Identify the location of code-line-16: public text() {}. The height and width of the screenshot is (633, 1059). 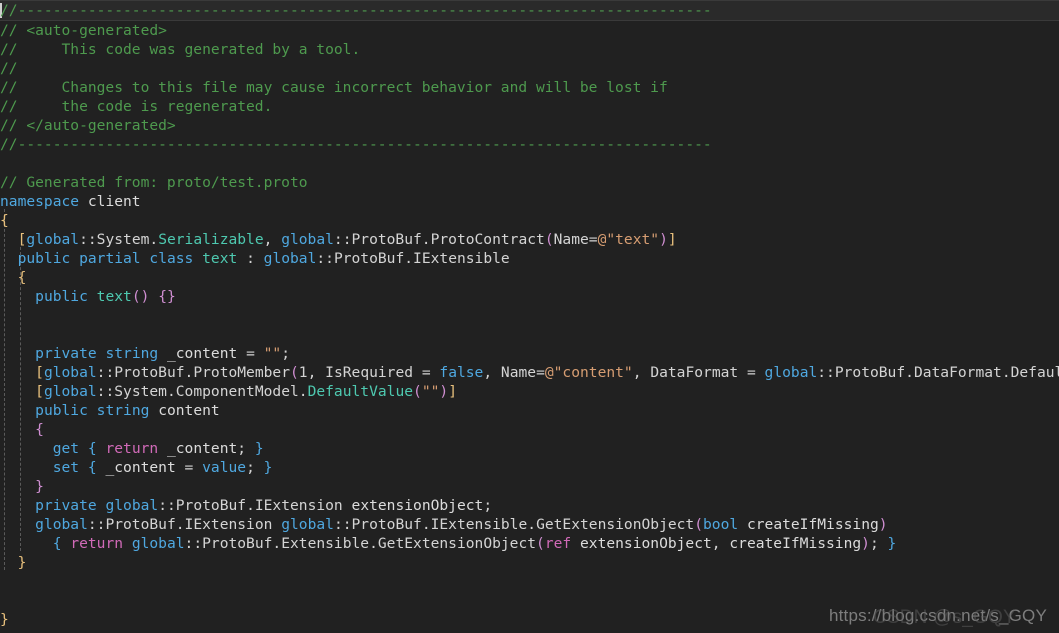
(529, 296).